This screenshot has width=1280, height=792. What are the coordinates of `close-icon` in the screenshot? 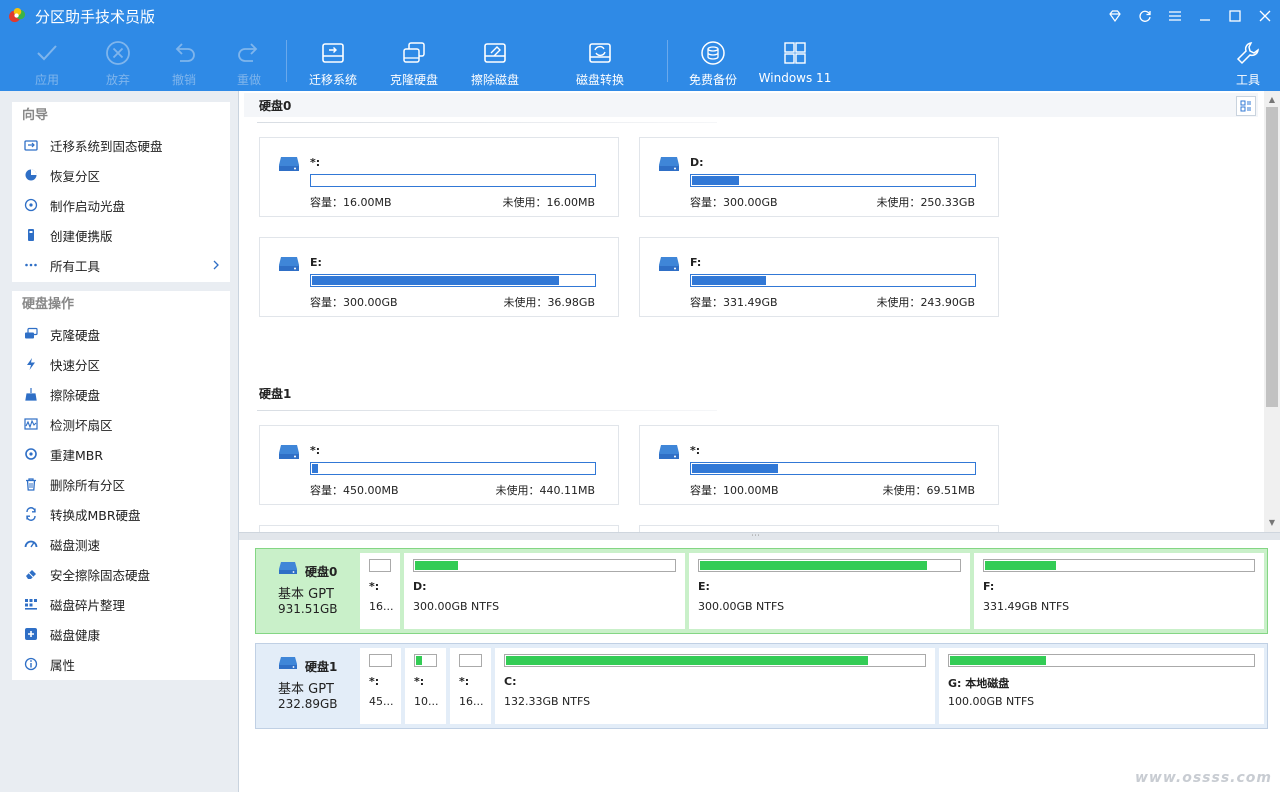 It's located at (1265, 16).